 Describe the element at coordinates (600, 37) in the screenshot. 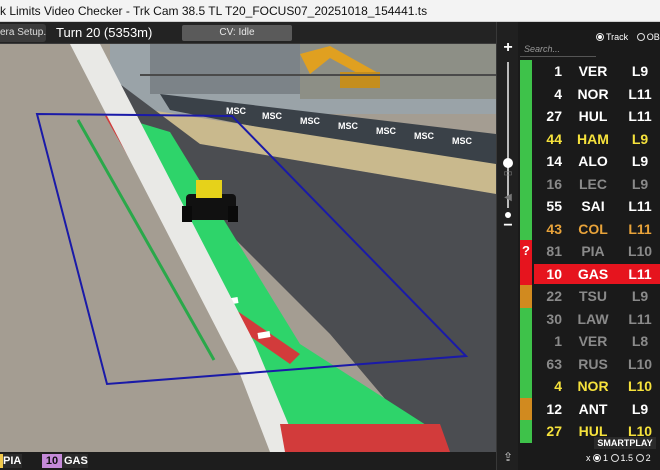

I see `radio-track` at that location.